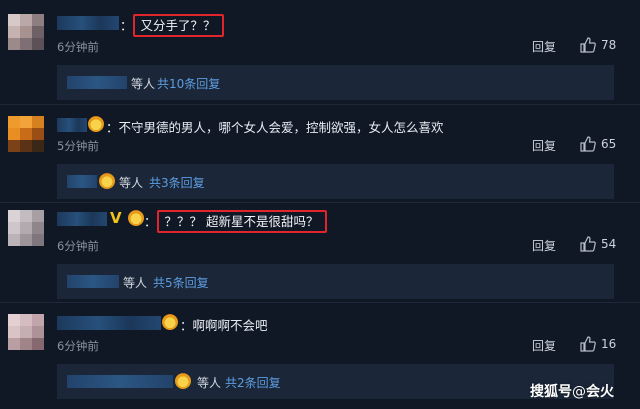 This screenshot has height=409, width=640. I want to click on sub-replies-bar: 等人 共5条回复, so click(335, 281).